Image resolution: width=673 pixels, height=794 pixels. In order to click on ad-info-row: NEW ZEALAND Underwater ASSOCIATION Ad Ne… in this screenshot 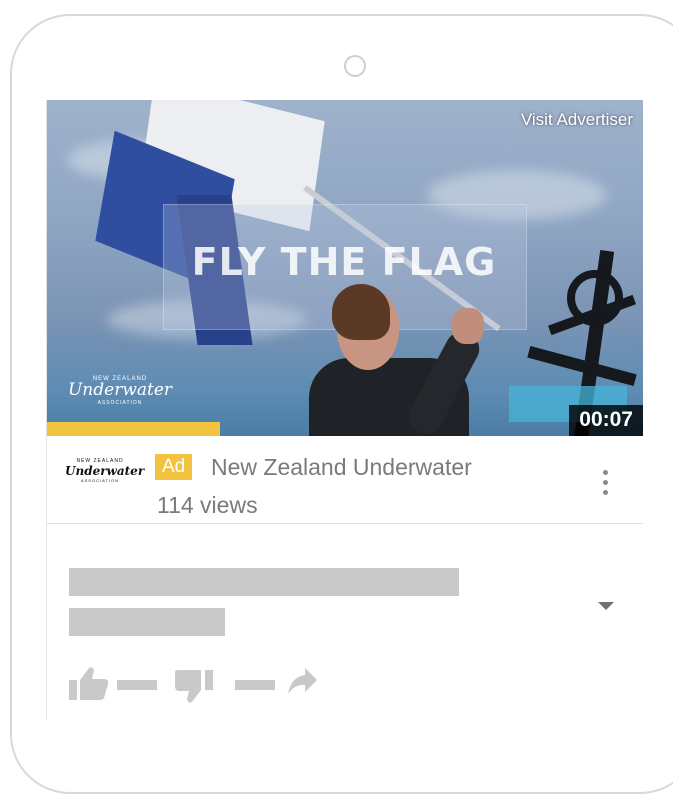, I will do `click(345, 480)`.